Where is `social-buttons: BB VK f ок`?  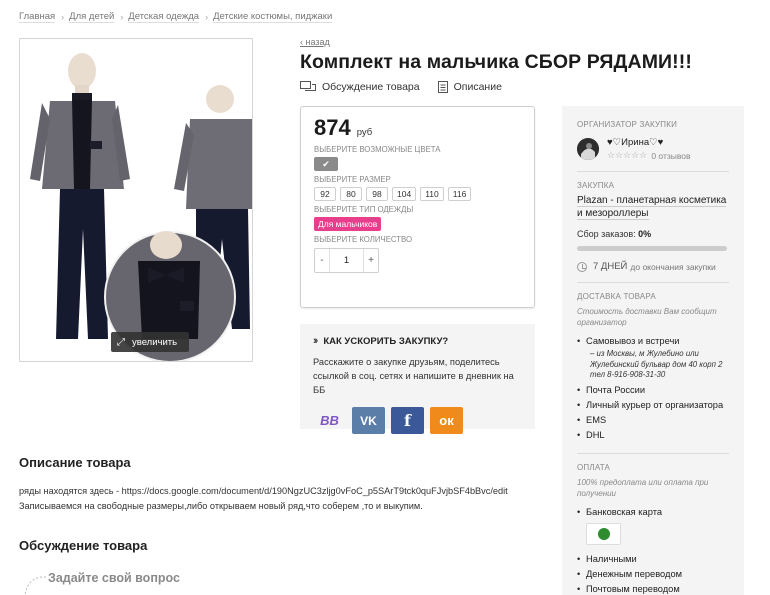 social-buttons: BB VK f ок is located at coordinates (417, 420).